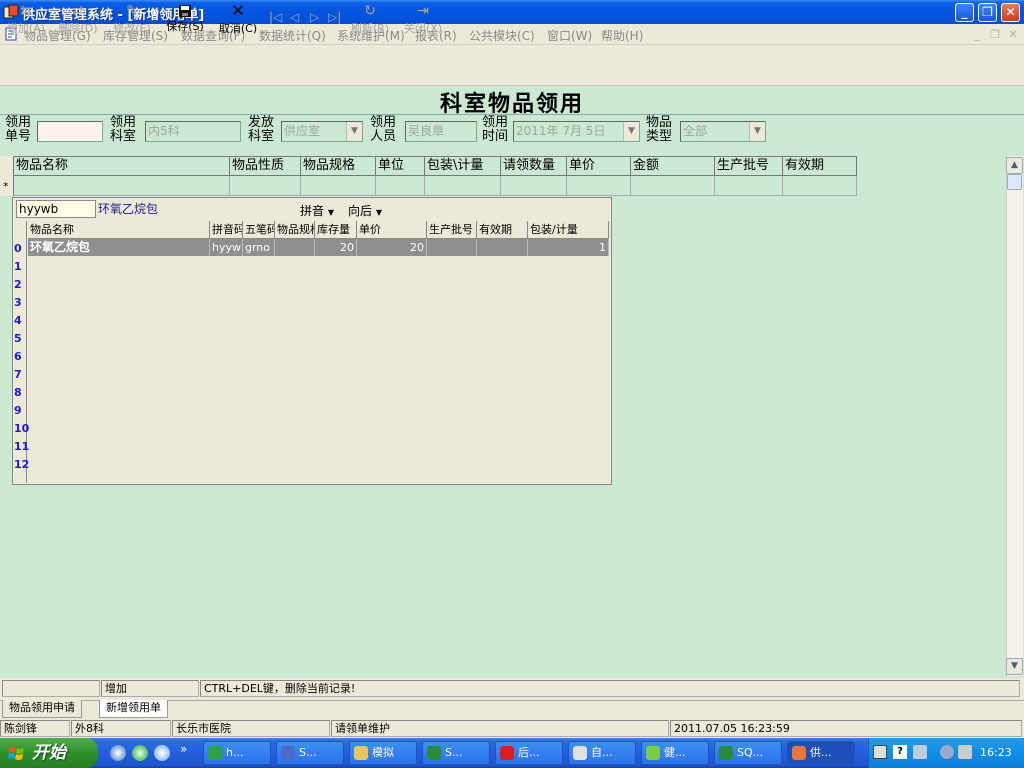 This screenshot has width=1024, height=768. Describe the element at coordinates (423, 28) in the screenshot. I see `close-form-label: 关闭(X)` at that location.